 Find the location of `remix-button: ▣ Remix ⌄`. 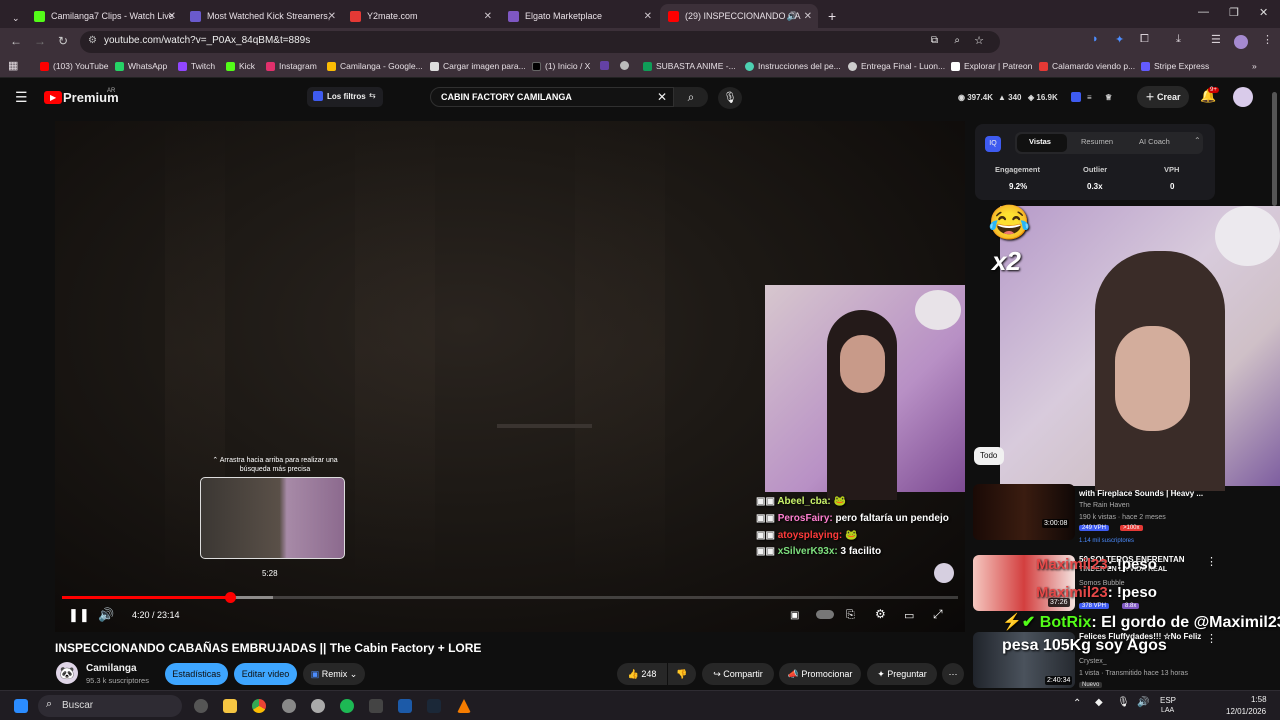

remix-button: ▣ Remix ⌄ is located at coordinates (334, 674).